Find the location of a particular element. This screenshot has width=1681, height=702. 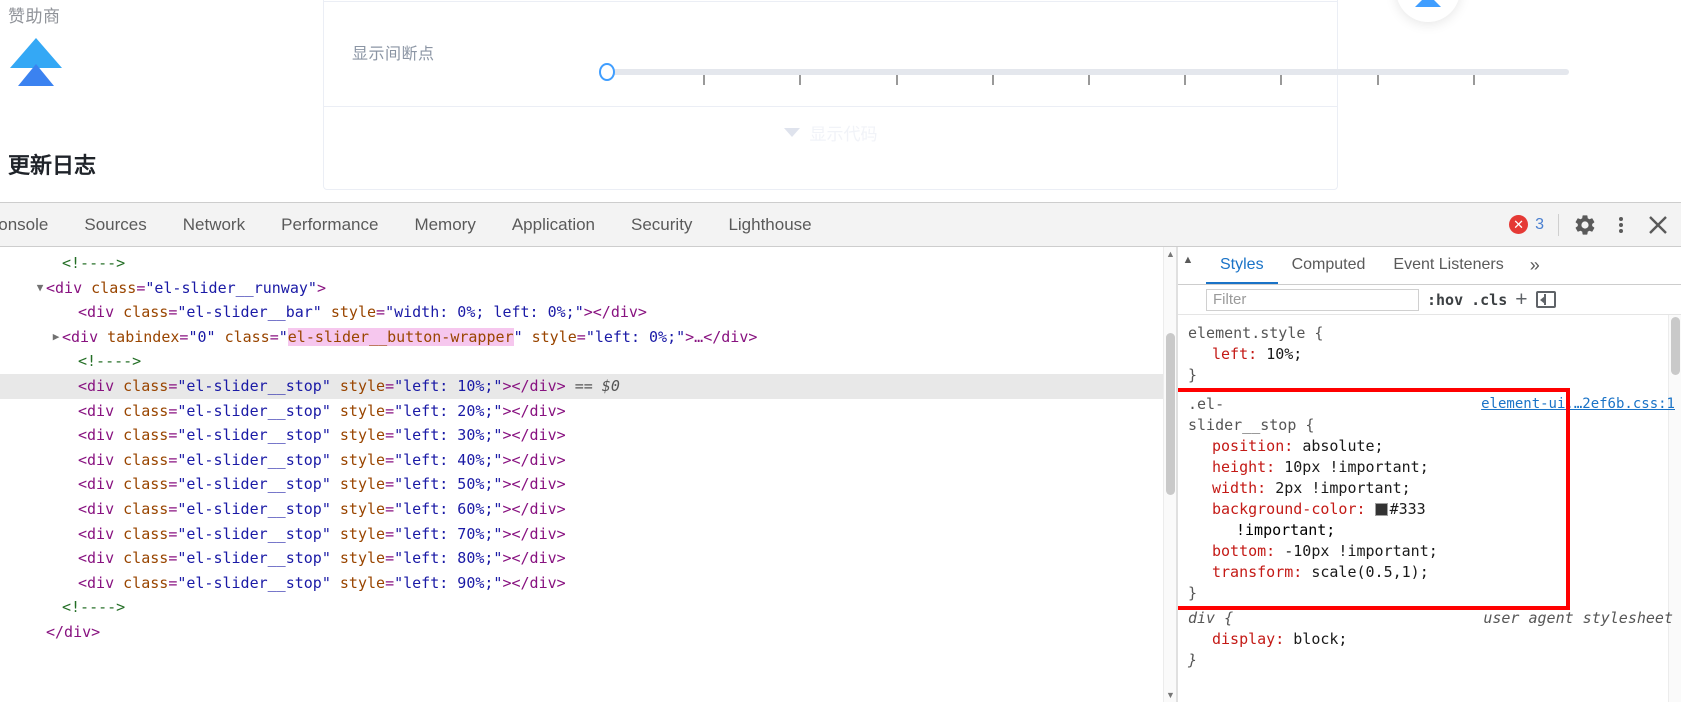

css-declaration: height: 10px !important; is located at coordinates (1434, 467).